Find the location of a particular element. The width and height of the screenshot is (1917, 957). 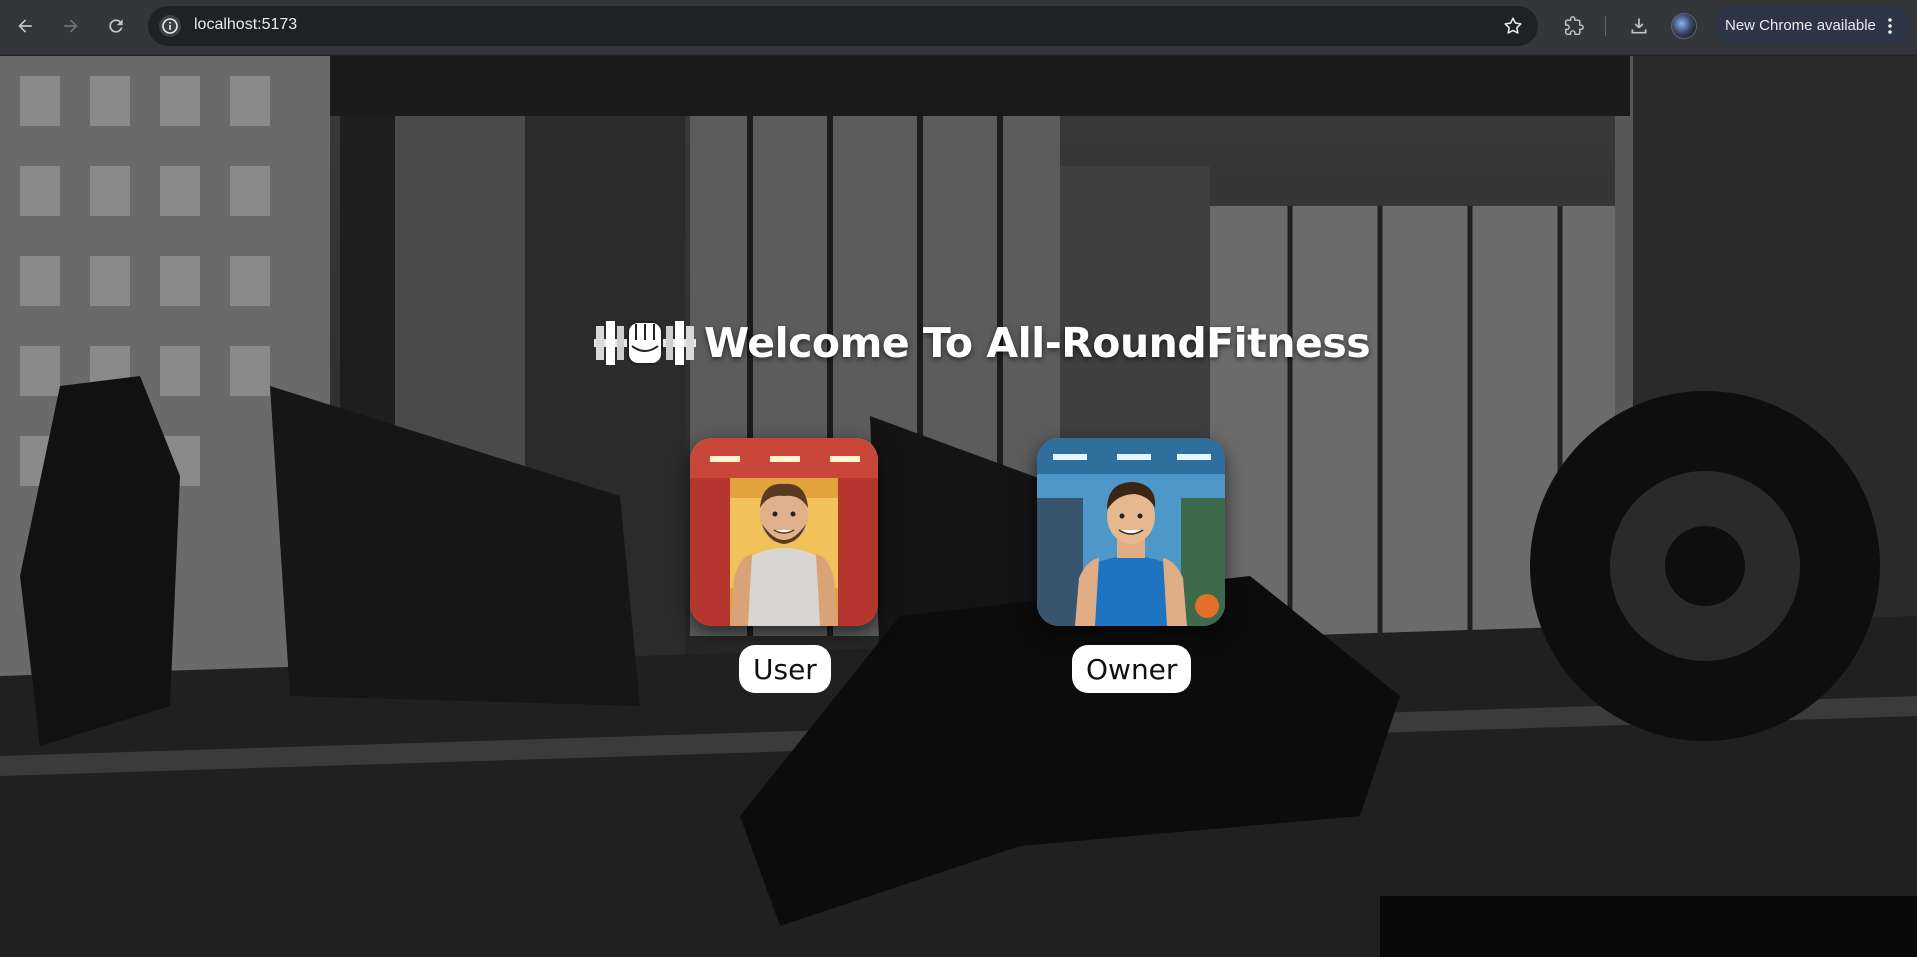

back-icon is located at coordinates (25, 26).